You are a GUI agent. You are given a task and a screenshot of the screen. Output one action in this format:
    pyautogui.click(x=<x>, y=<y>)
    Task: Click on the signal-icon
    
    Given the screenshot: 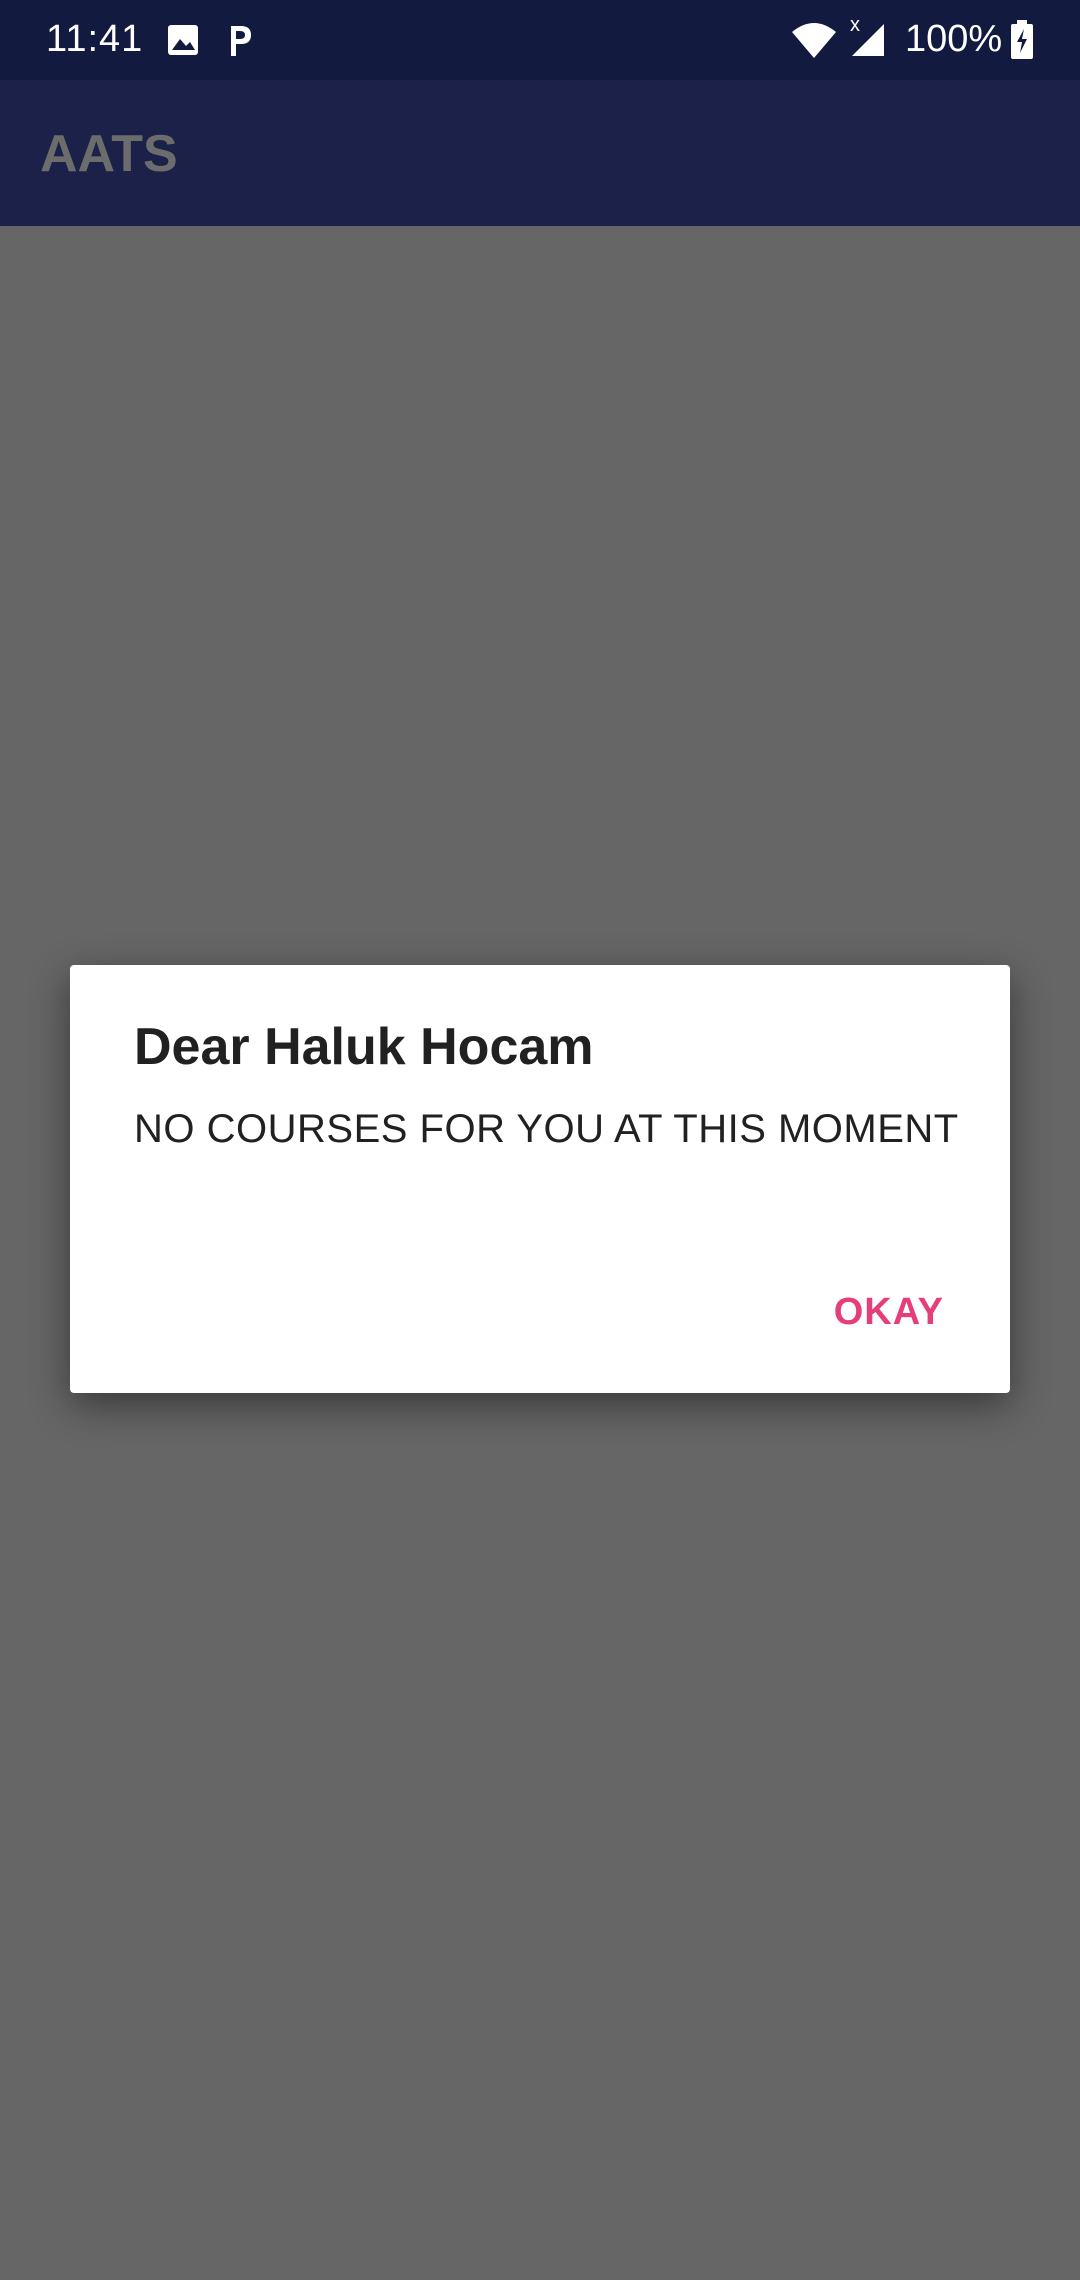 What is the action you would take?
    pyautogui.click(x=868, y=42)
    